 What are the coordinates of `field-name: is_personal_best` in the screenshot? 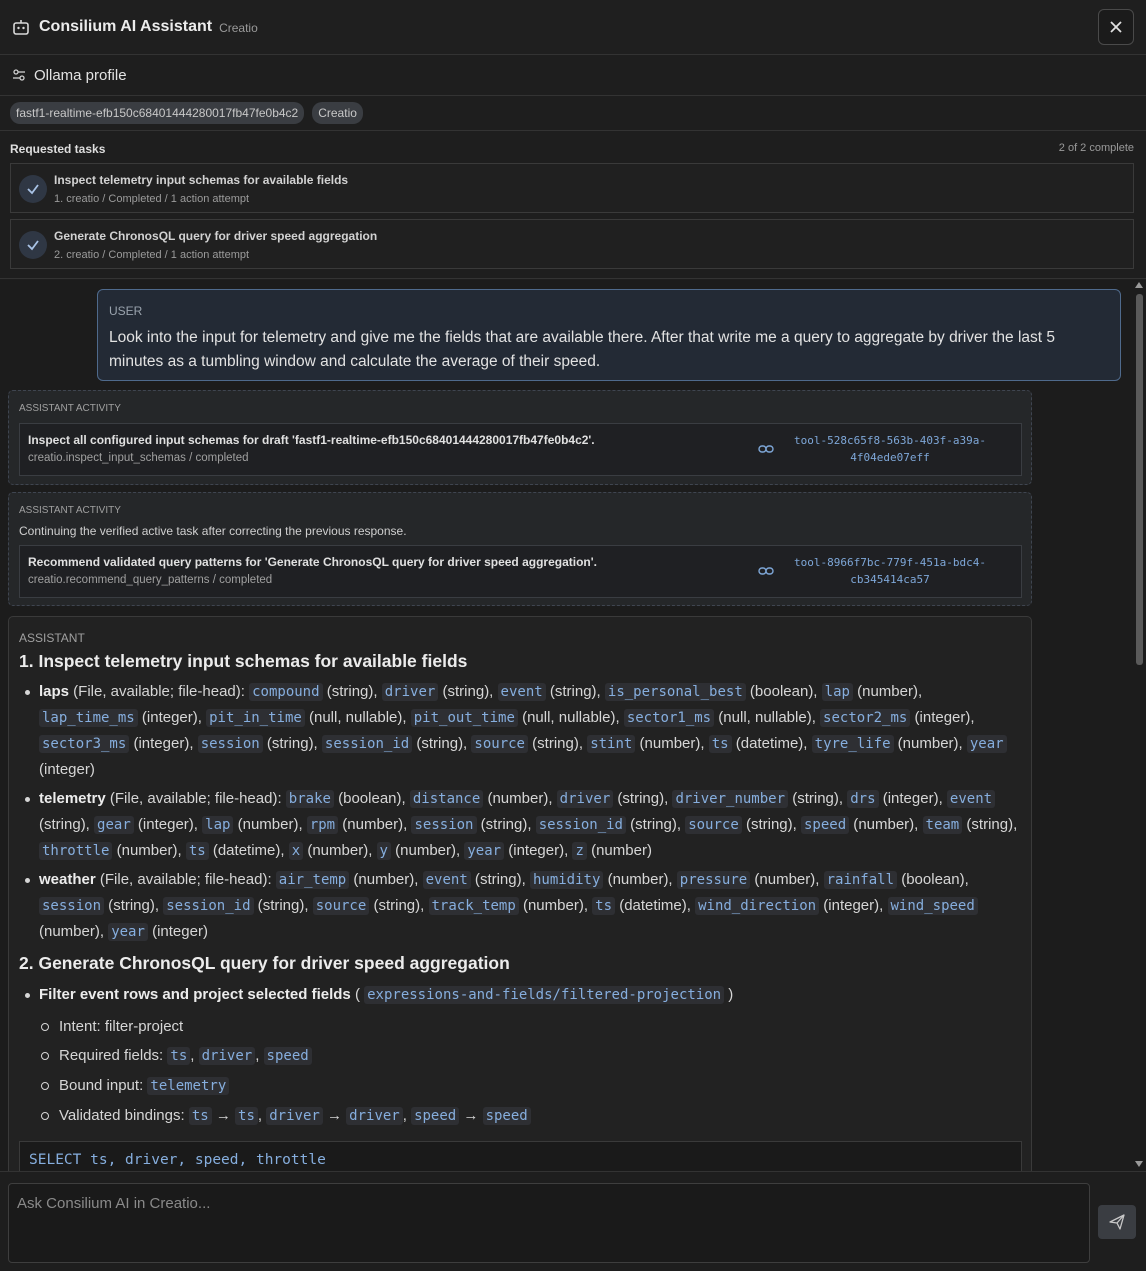 It's located at (675, 692).